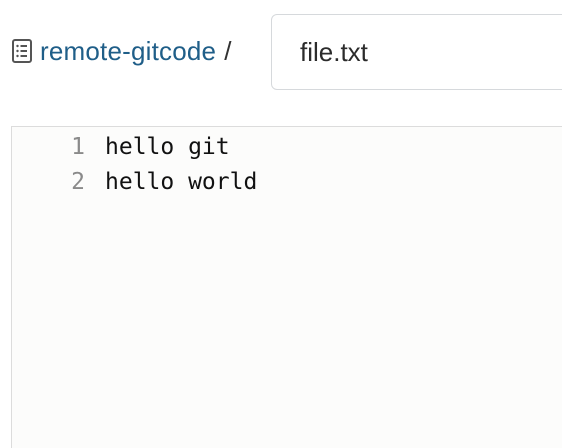 This screenshot has width=562, height=448. Describe the element at coordinates (78, 147) in the screenshot. I see `line-number: 1` at that location.